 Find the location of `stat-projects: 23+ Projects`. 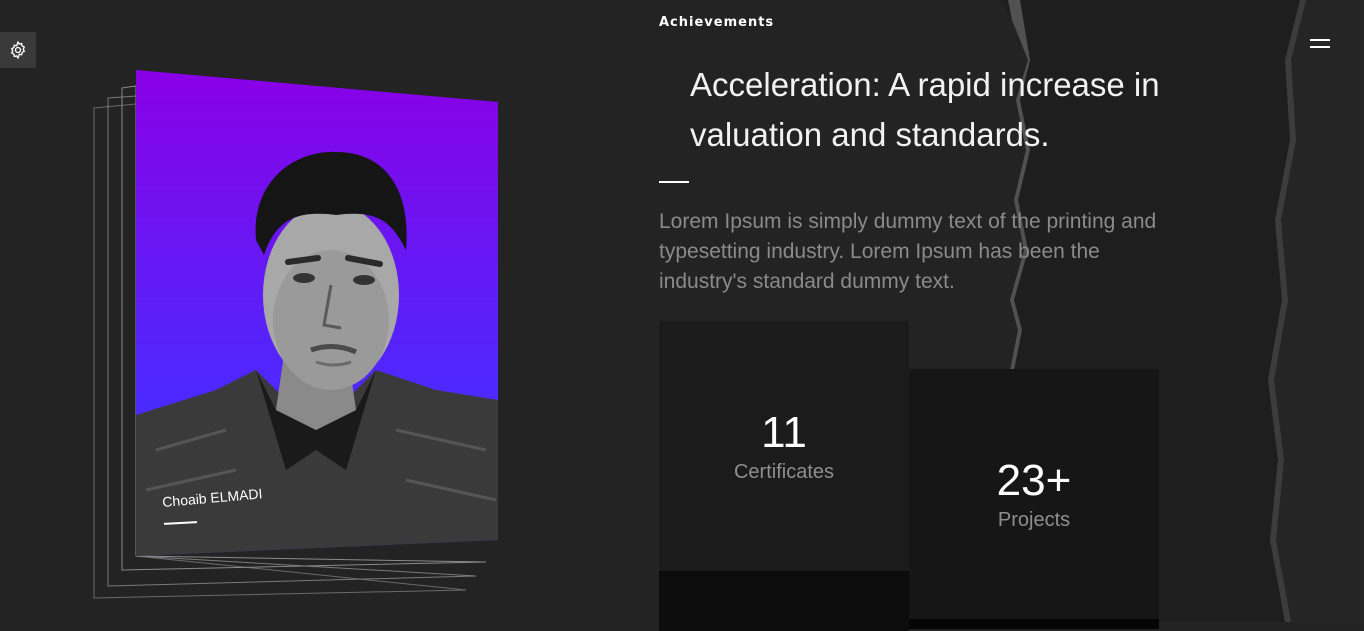

stat-projects: 23+ Projects is located at coordinates (1034, 494).